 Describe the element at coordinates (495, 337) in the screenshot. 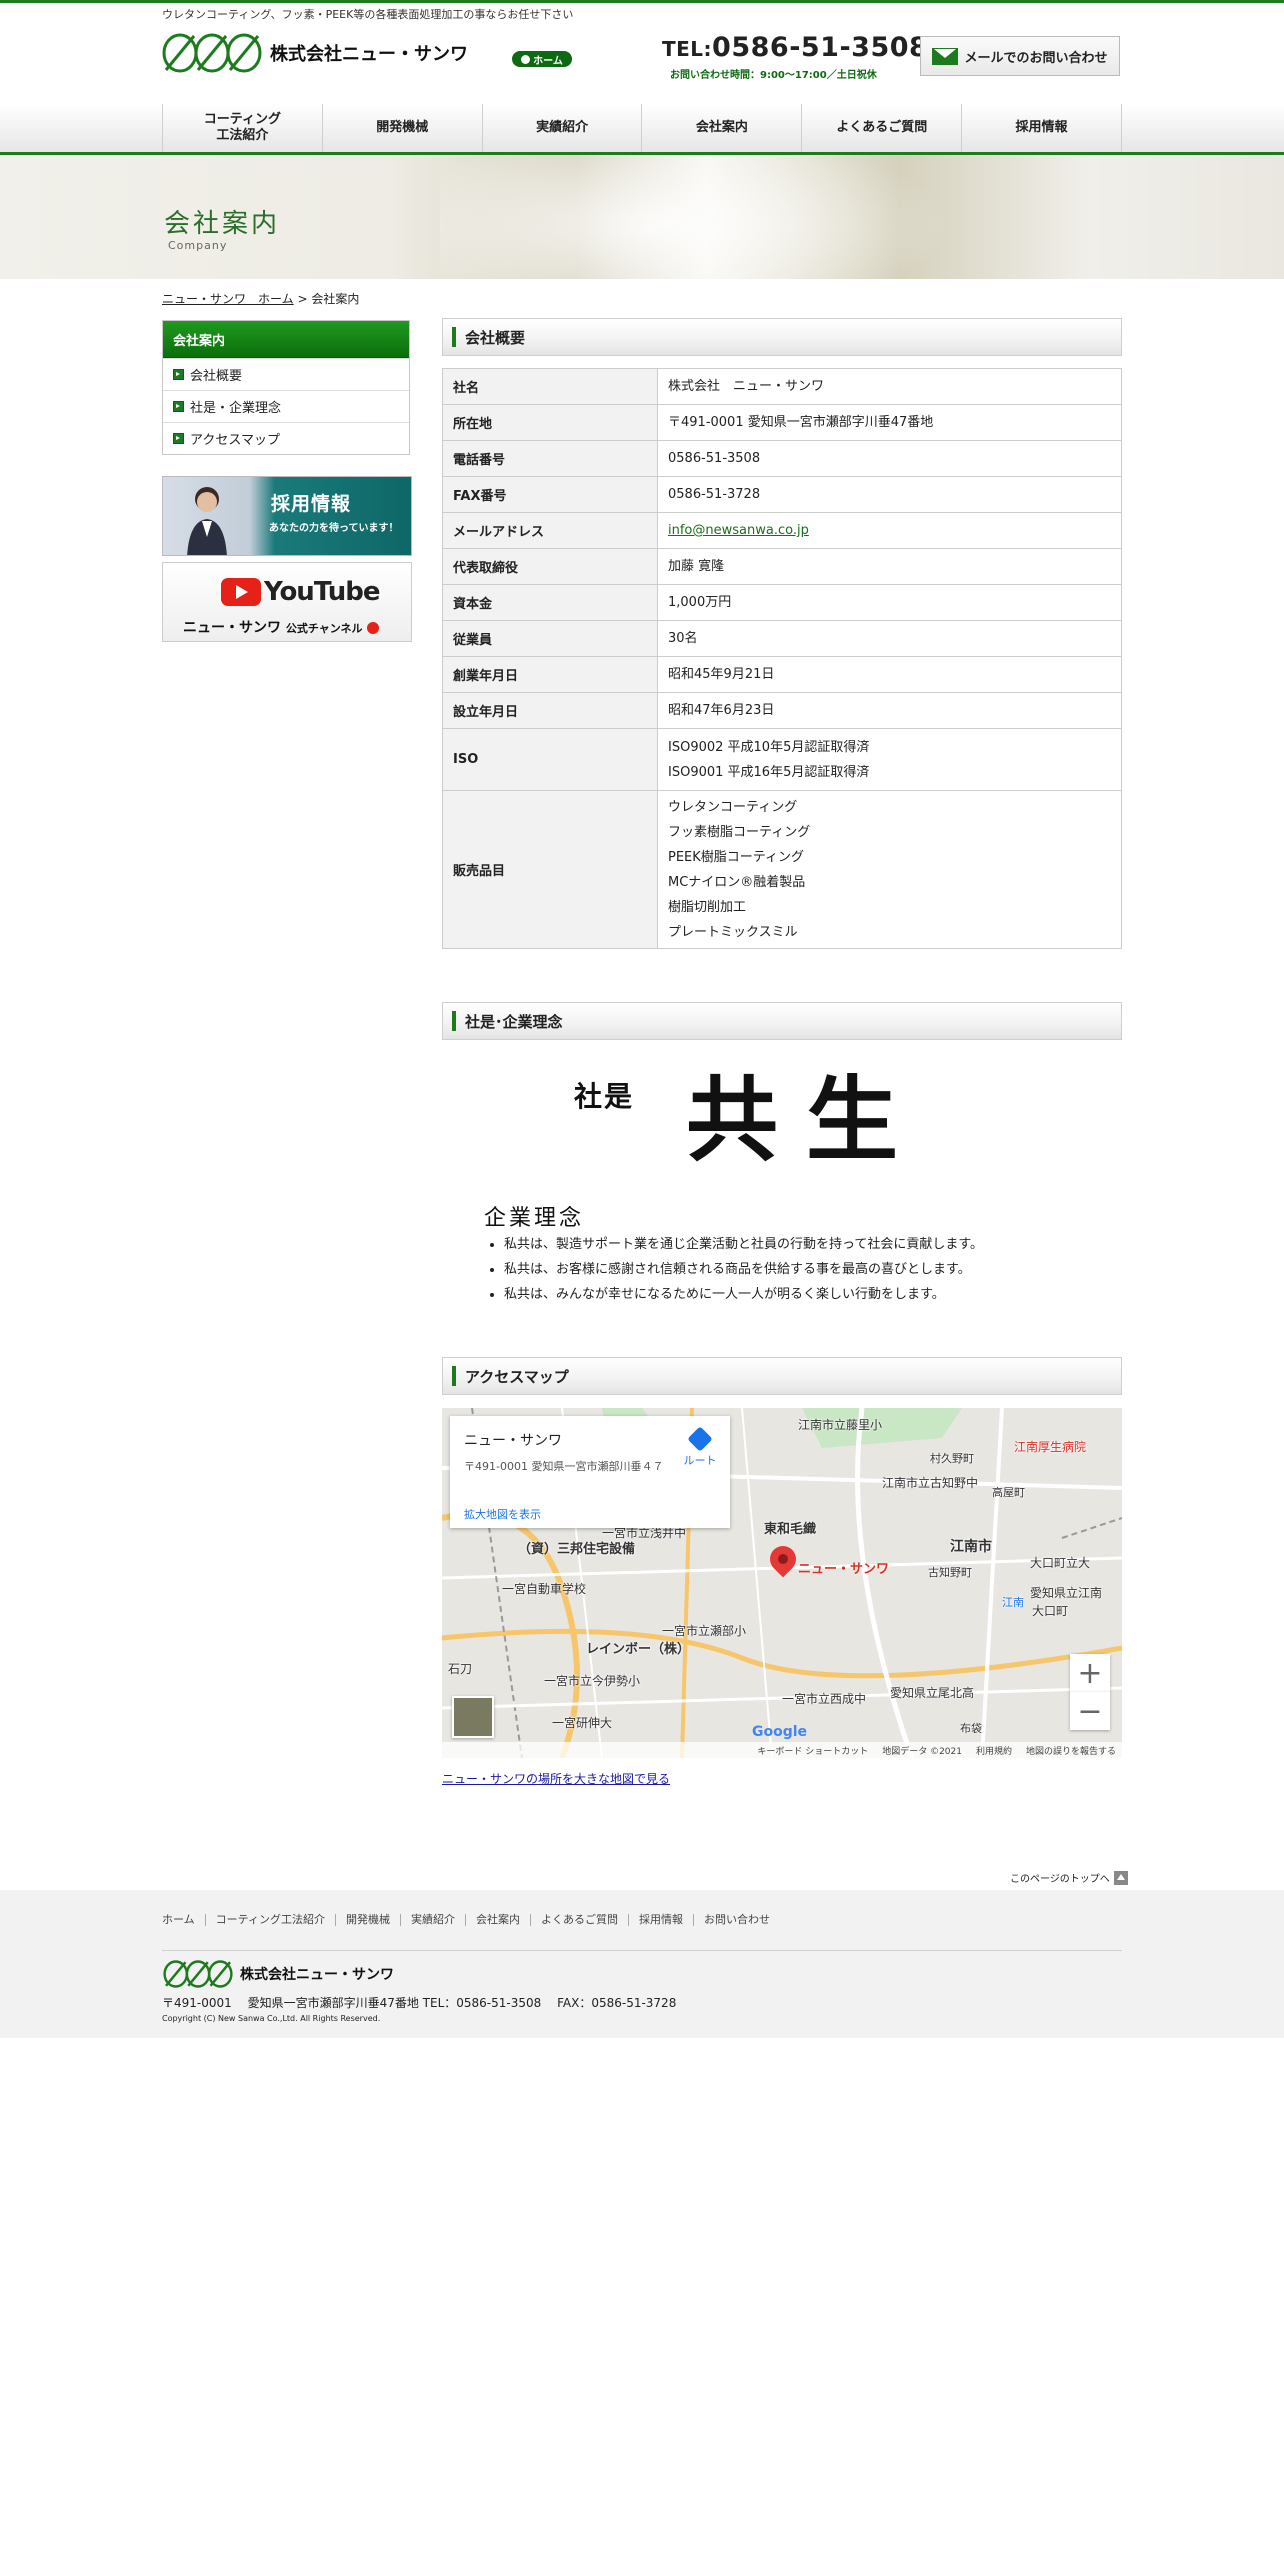

I see `section-title: 会社概要` at that location.